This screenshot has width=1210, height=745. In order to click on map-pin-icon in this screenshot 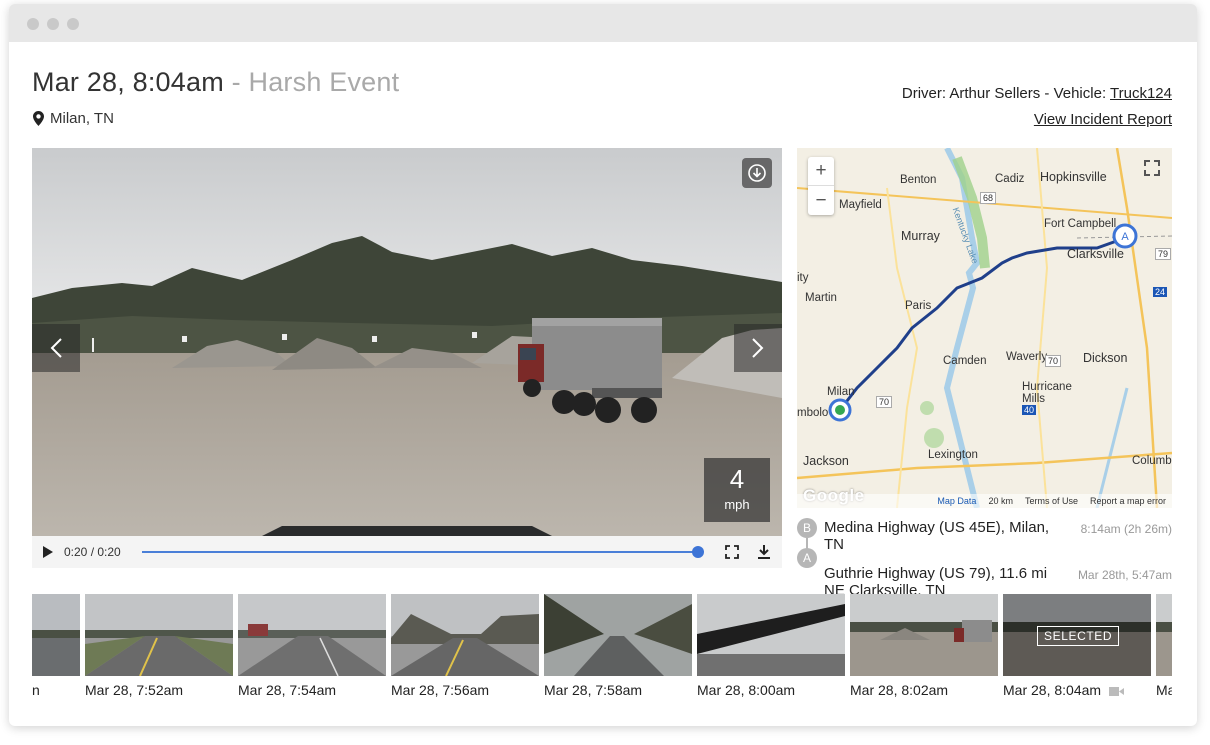, I will do `click(38, 118)`.